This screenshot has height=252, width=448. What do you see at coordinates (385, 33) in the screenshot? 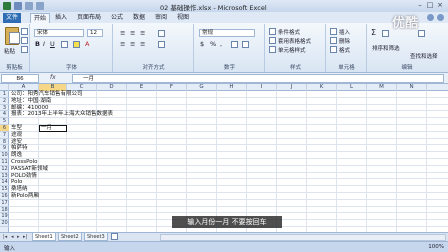
I see `sort-filter-icon` at bounding box center [385, 33].